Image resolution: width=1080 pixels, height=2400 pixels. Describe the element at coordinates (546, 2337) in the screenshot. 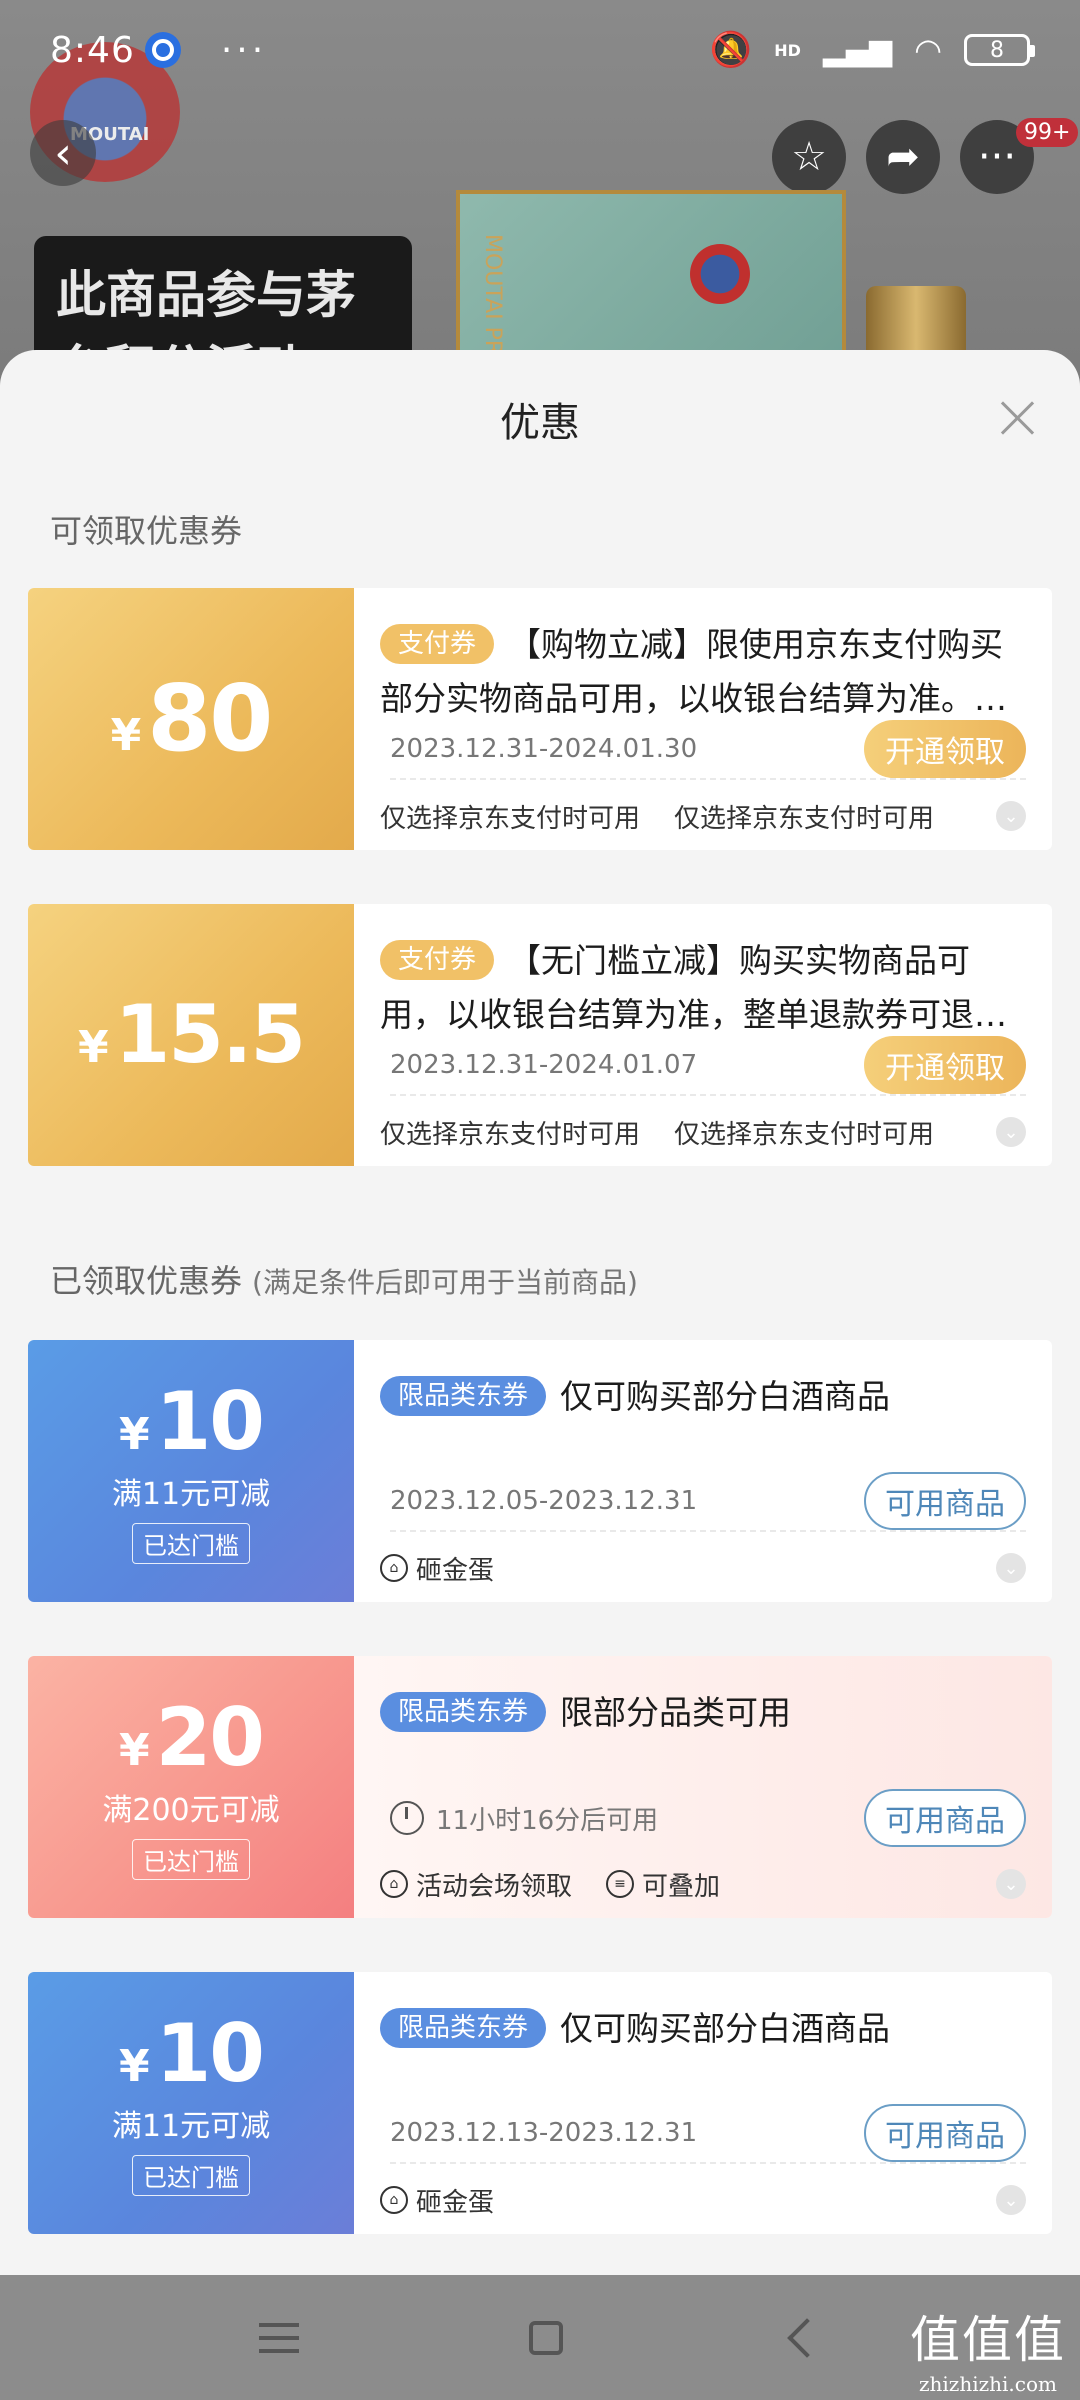

I see `home-icon` at that location.